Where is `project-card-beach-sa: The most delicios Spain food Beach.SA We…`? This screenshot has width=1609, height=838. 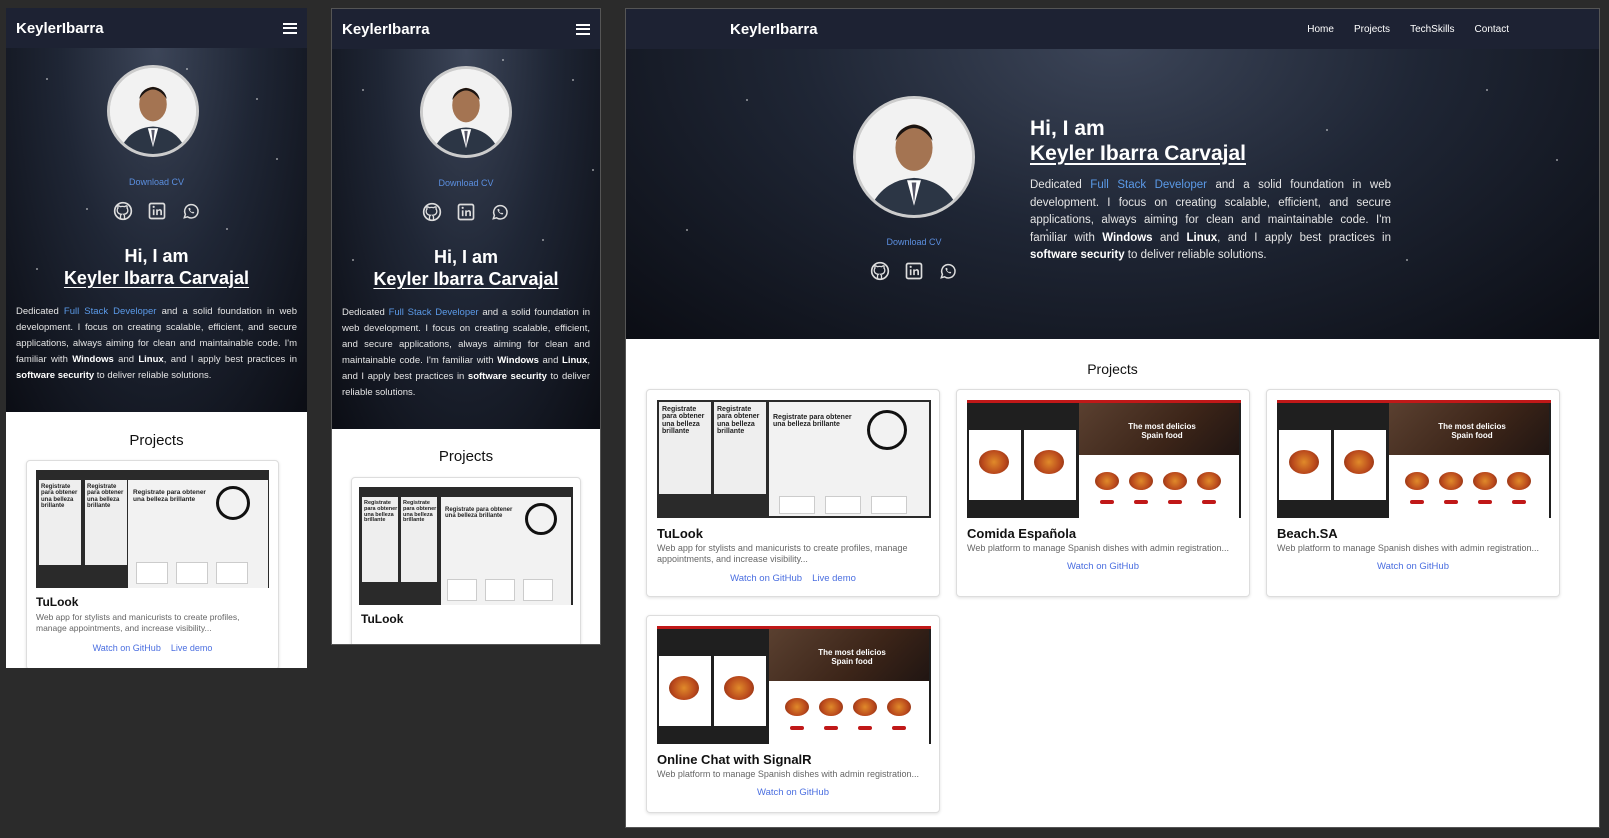 project-card-beach-sa: The most delicios Spain food Beach.SA We… is located at coordinates (1413, 493).